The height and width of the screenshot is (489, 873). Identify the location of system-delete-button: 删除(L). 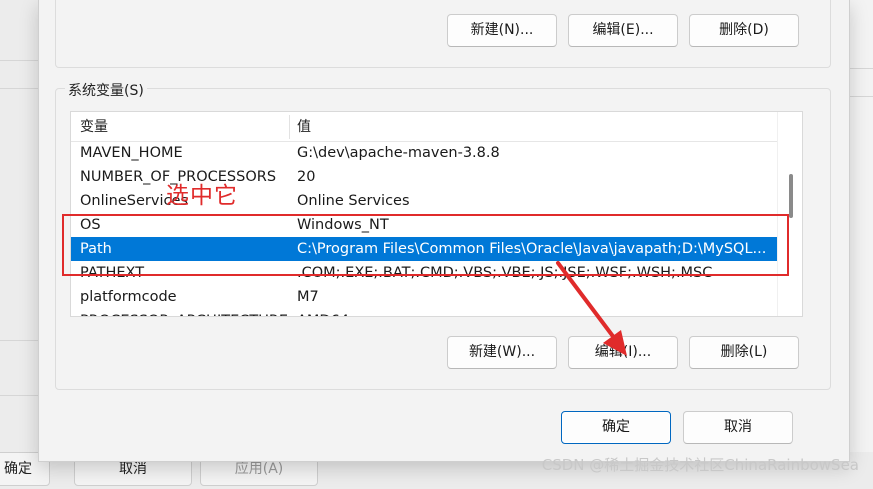
(744, 352).